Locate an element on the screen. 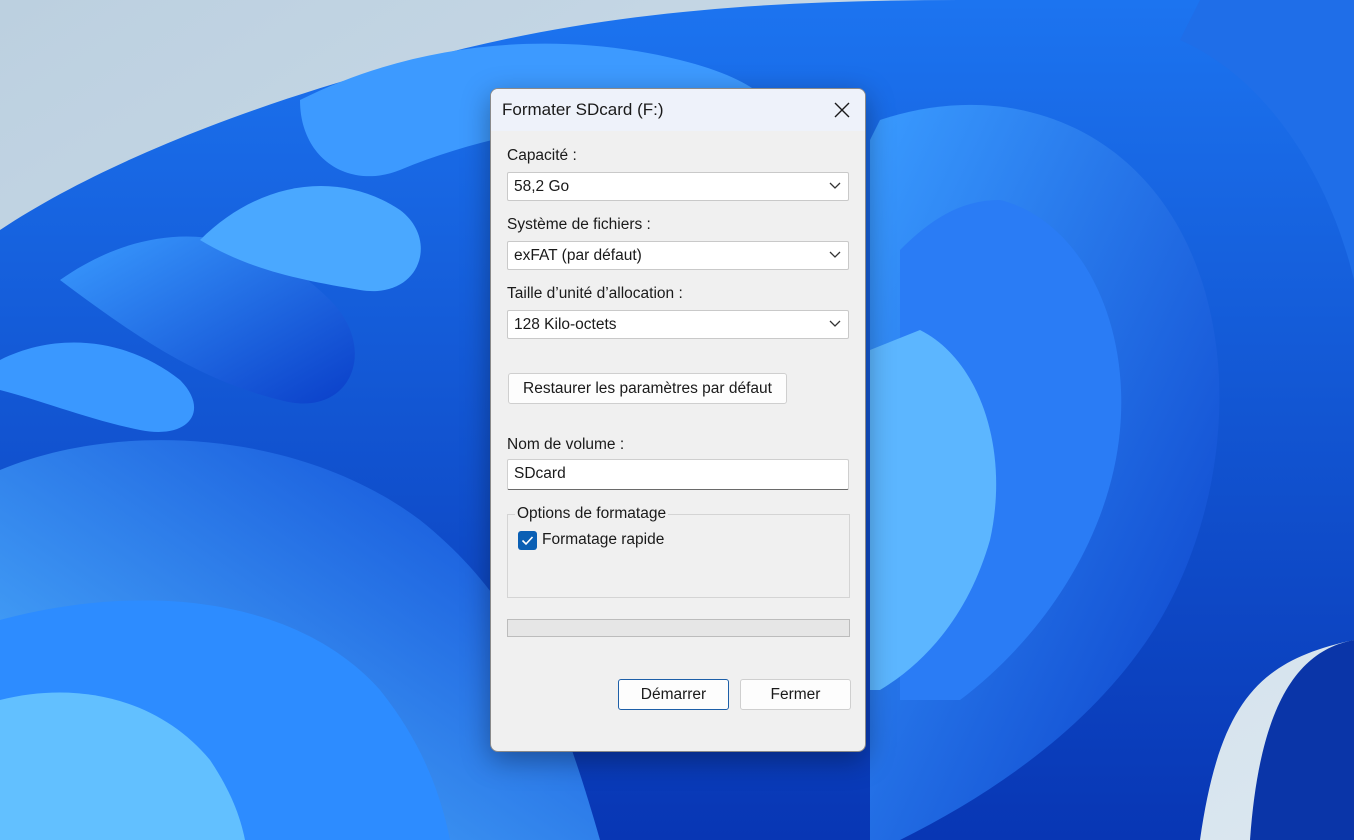 This screenshot has height=840, width=1354. file-system-label: Système de fichiers : is located at coordinates (579, 224).